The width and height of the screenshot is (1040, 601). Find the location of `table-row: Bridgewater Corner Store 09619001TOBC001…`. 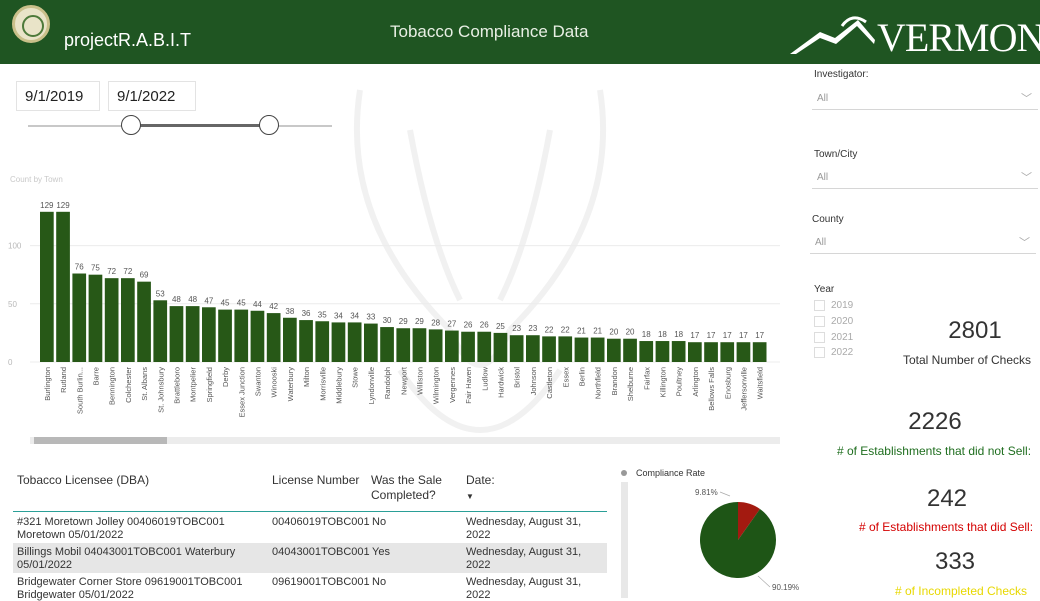

table-row: Bridgewater Corner Store 09619001TOBC001… is located at coordinates (310, 587).